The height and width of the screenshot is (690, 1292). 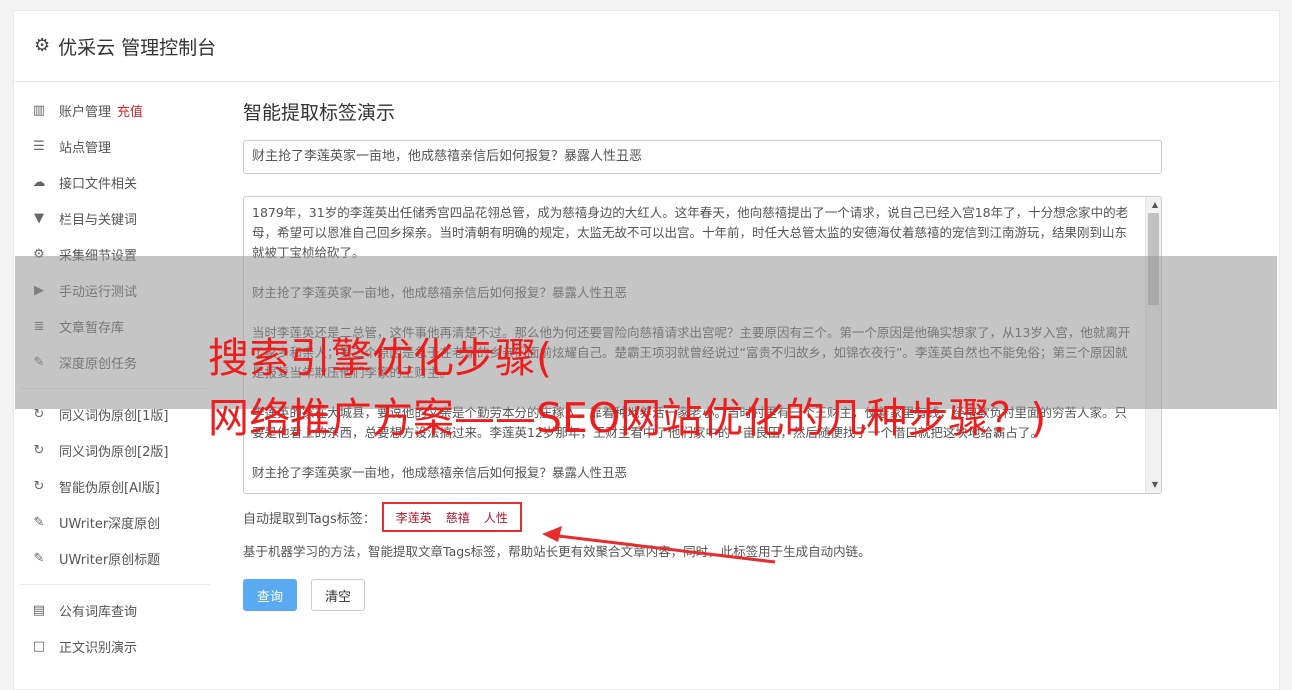 I want to click on recharge-link: 充值, so click(x=130, y=110).